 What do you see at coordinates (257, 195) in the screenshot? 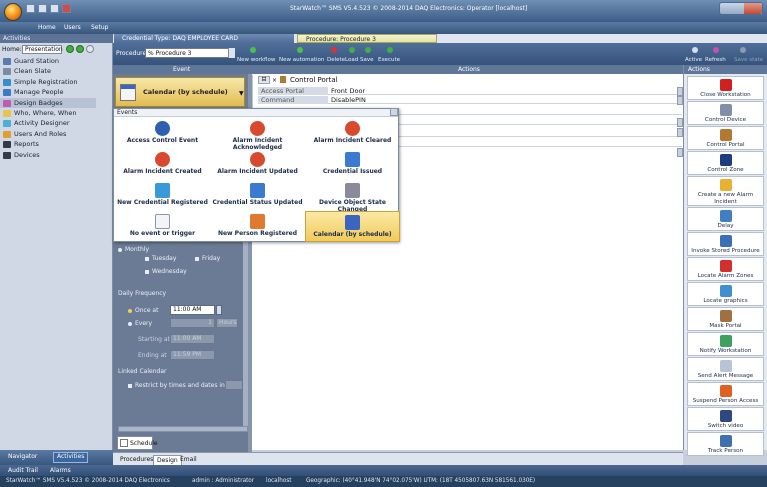
I see `event-option: Credential Status Updated` at bounding box center [257, 195].